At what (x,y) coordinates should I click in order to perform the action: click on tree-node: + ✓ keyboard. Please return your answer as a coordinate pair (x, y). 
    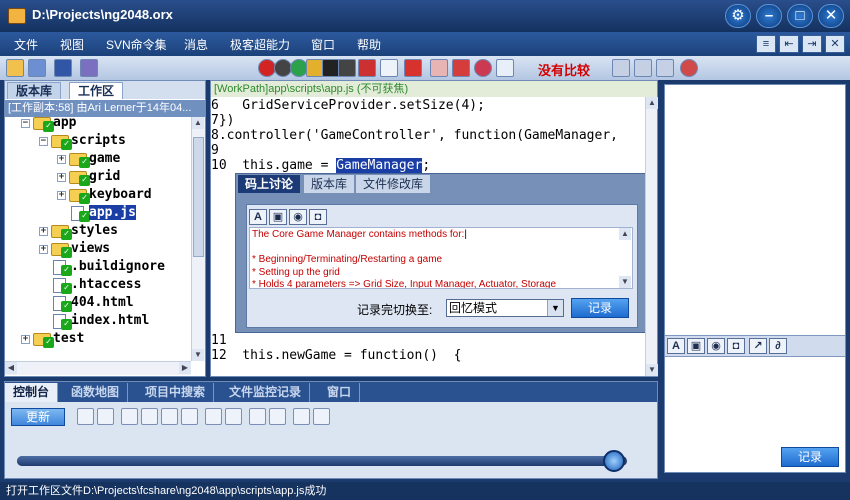
    Looking at the image, I should click on (98, 196).